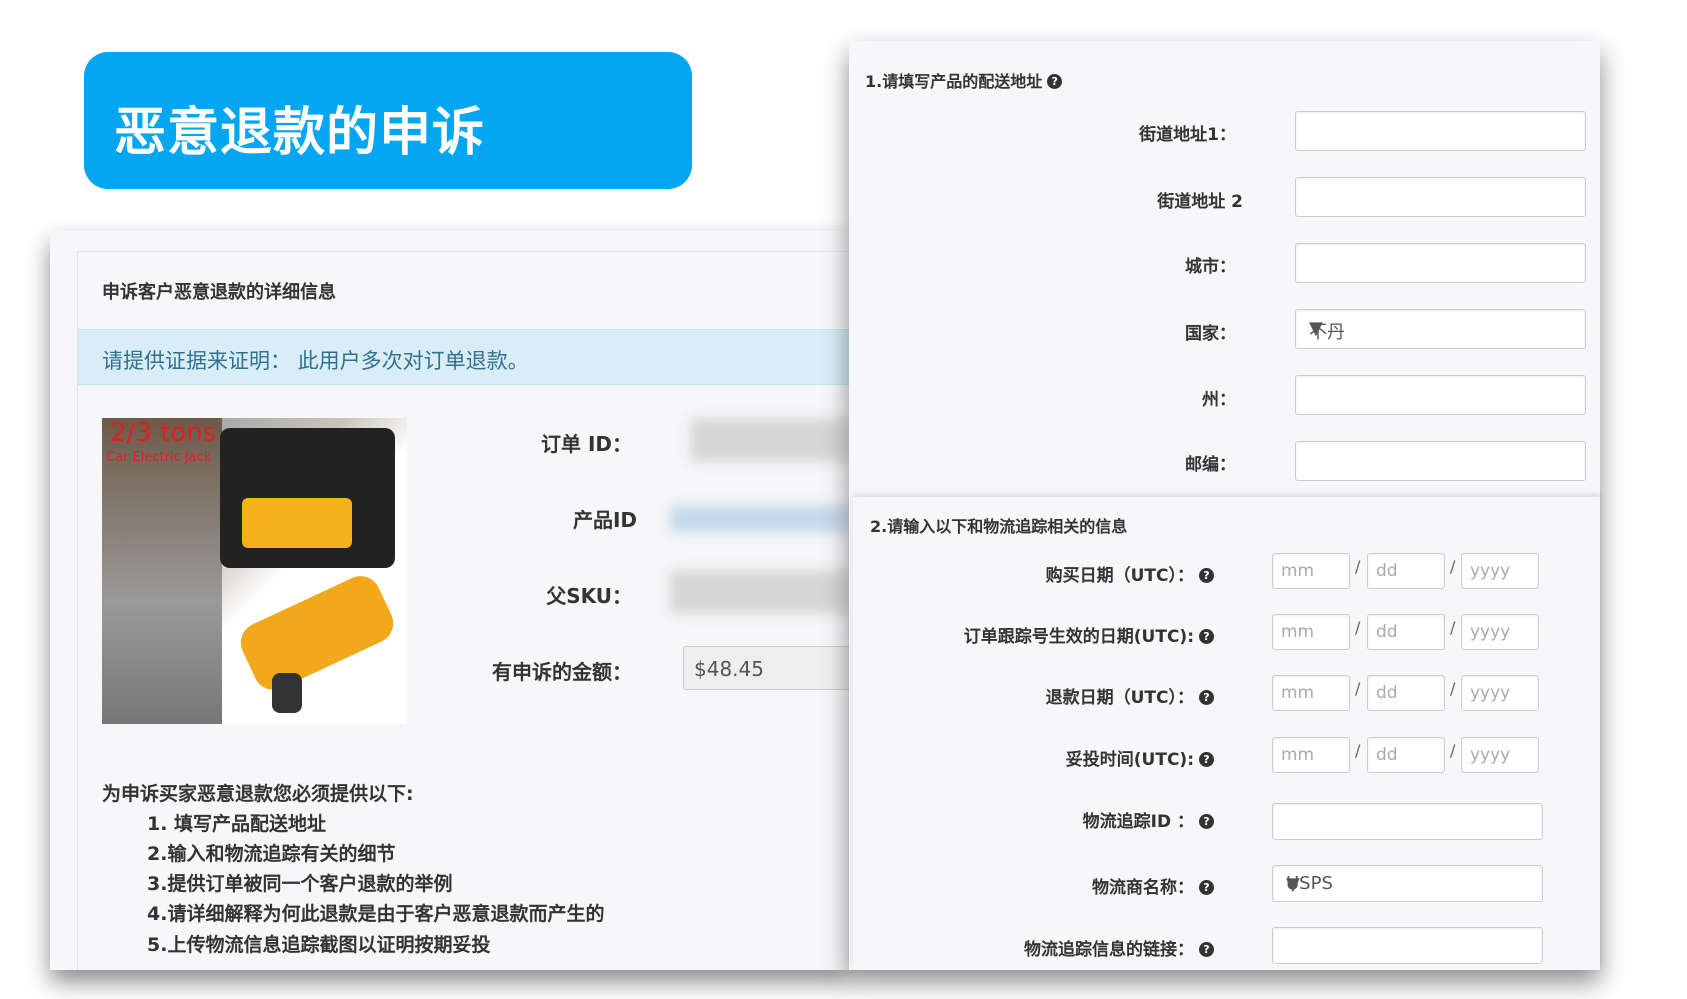 Image resolution: width=1687 pixels, height=999 pixels. What do you see at coordinates (1407, 821) in the screenshot?
I see `tracking-id-input` at bounding box center [1407, 821].